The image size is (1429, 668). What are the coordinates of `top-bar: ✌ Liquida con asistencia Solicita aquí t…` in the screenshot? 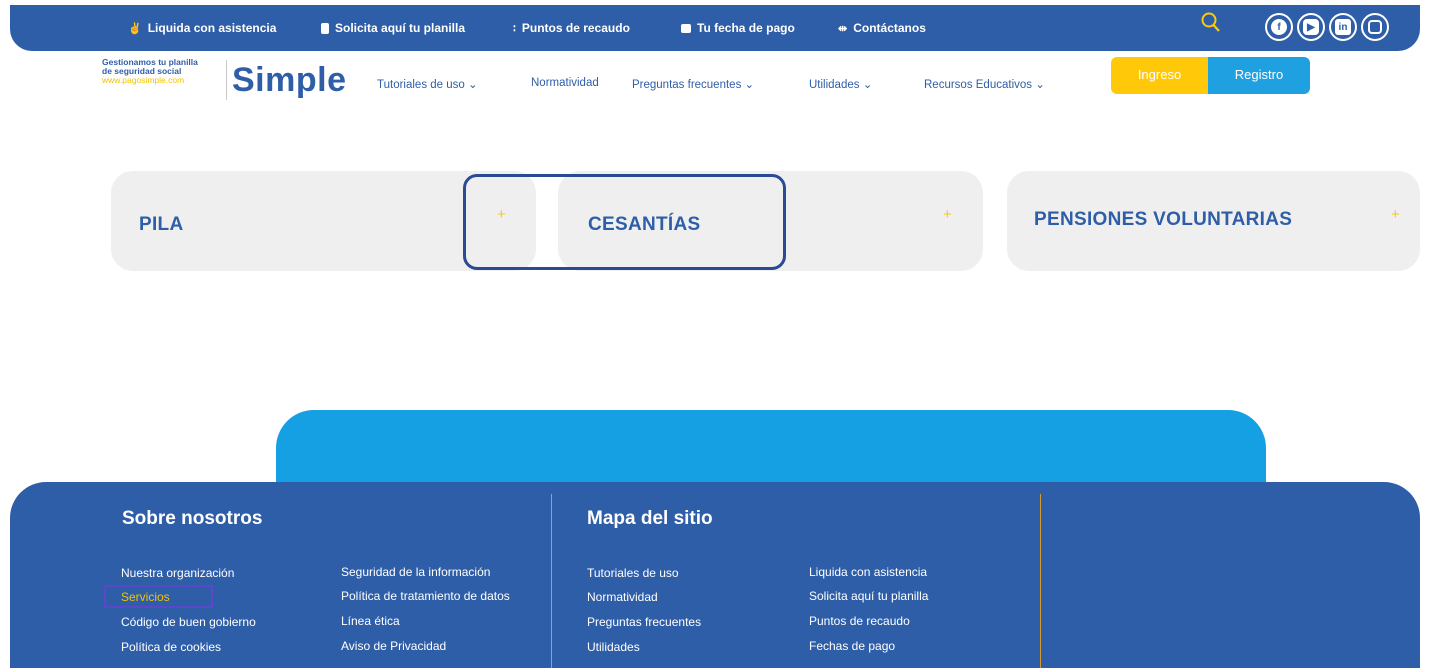 It's located at (715, 28).